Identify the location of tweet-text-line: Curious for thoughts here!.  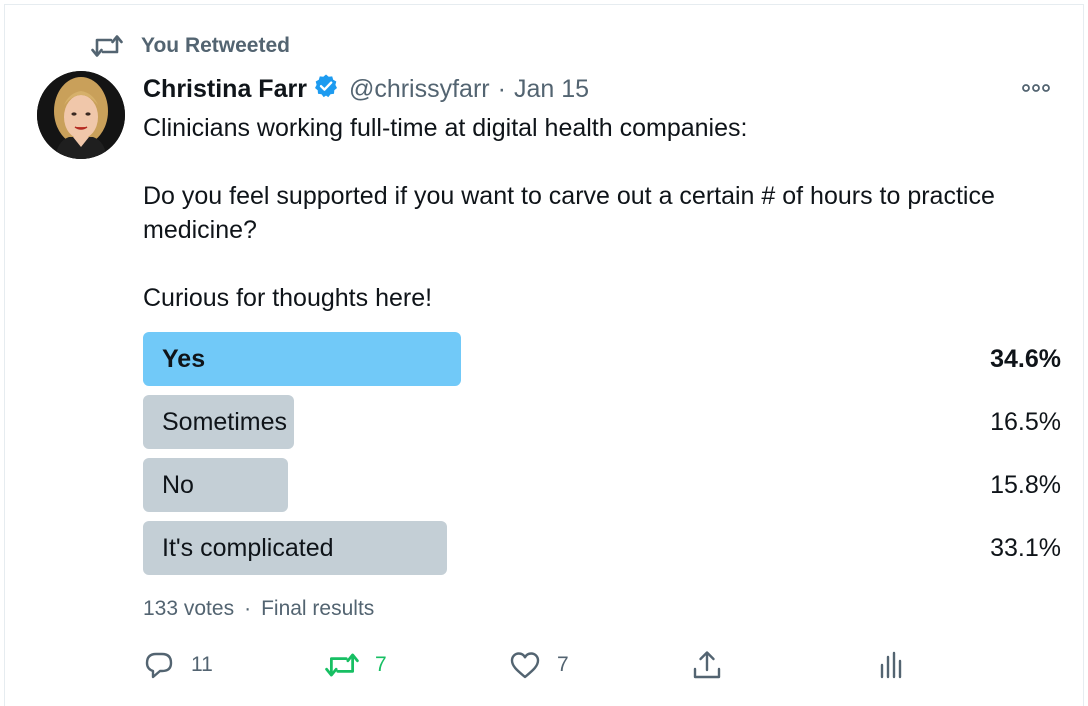
(288, 298).